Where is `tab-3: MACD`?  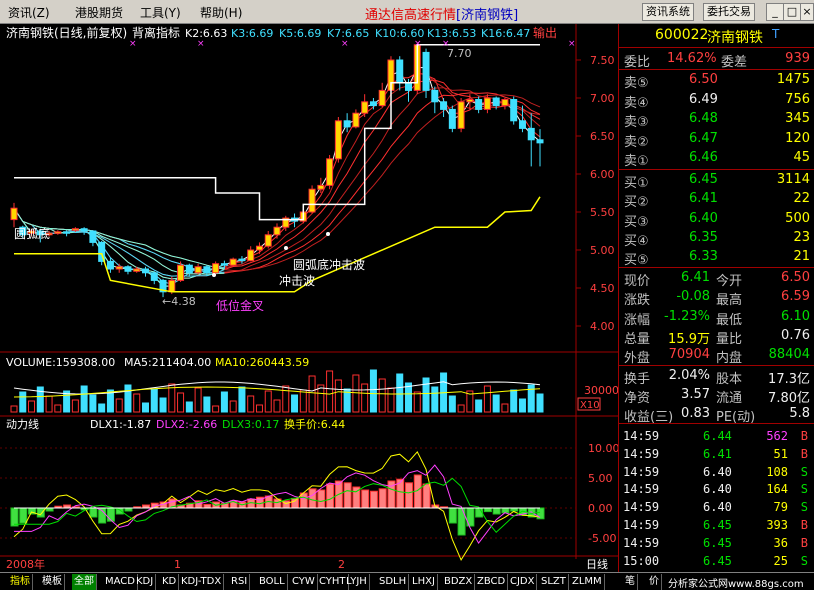
tab-3: MACD is located at coordinates (120, 582).